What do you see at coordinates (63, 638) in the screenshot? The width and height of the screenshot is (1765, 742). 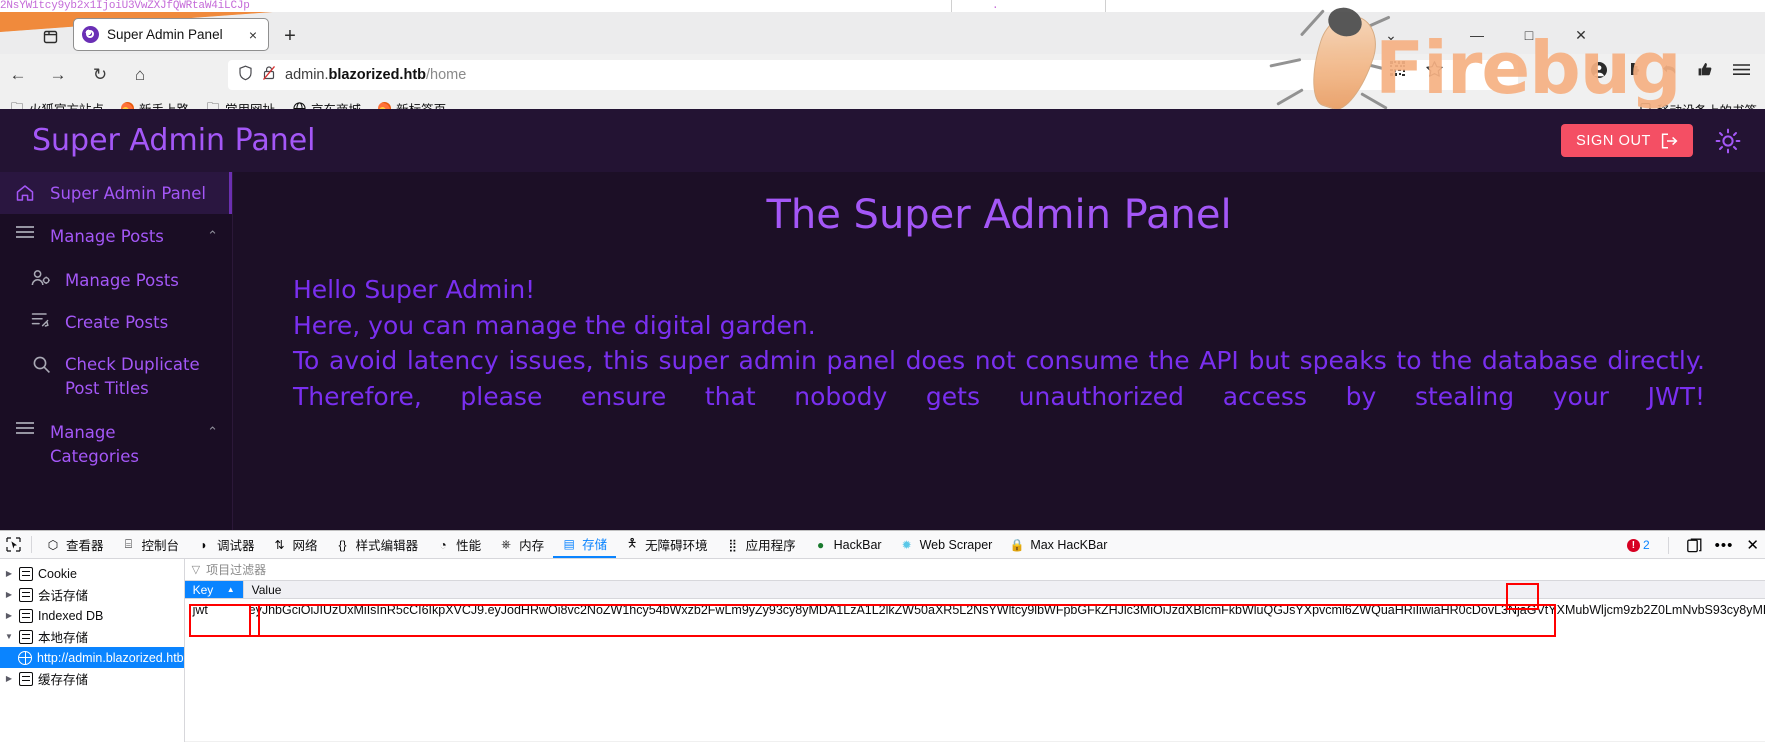 I see `storage-tree-label: 本地存储` at bounding box center [63, 638].